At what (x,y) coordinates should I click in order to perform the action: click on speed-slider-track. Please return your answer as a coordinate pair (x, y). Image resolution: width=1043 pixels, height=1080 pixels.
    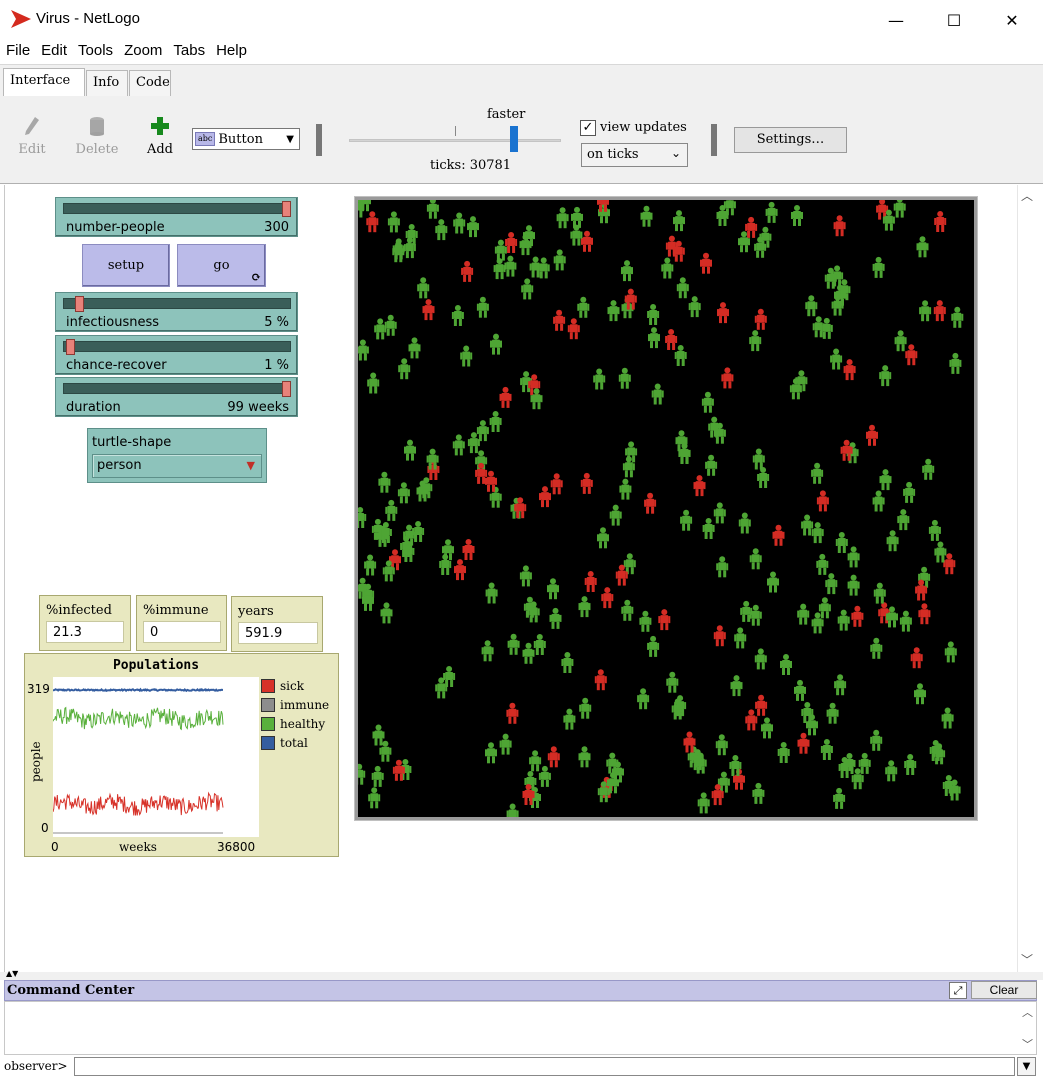
    Looking at the image, I should click on (455, 140).